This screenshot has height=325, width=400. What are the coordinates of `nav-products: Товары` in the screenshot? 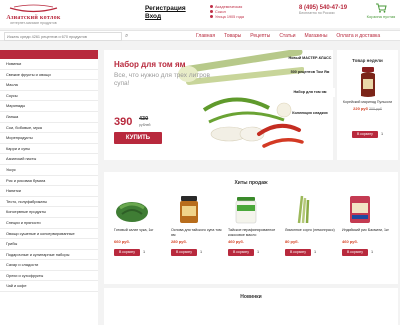 It's located at (232, 36).